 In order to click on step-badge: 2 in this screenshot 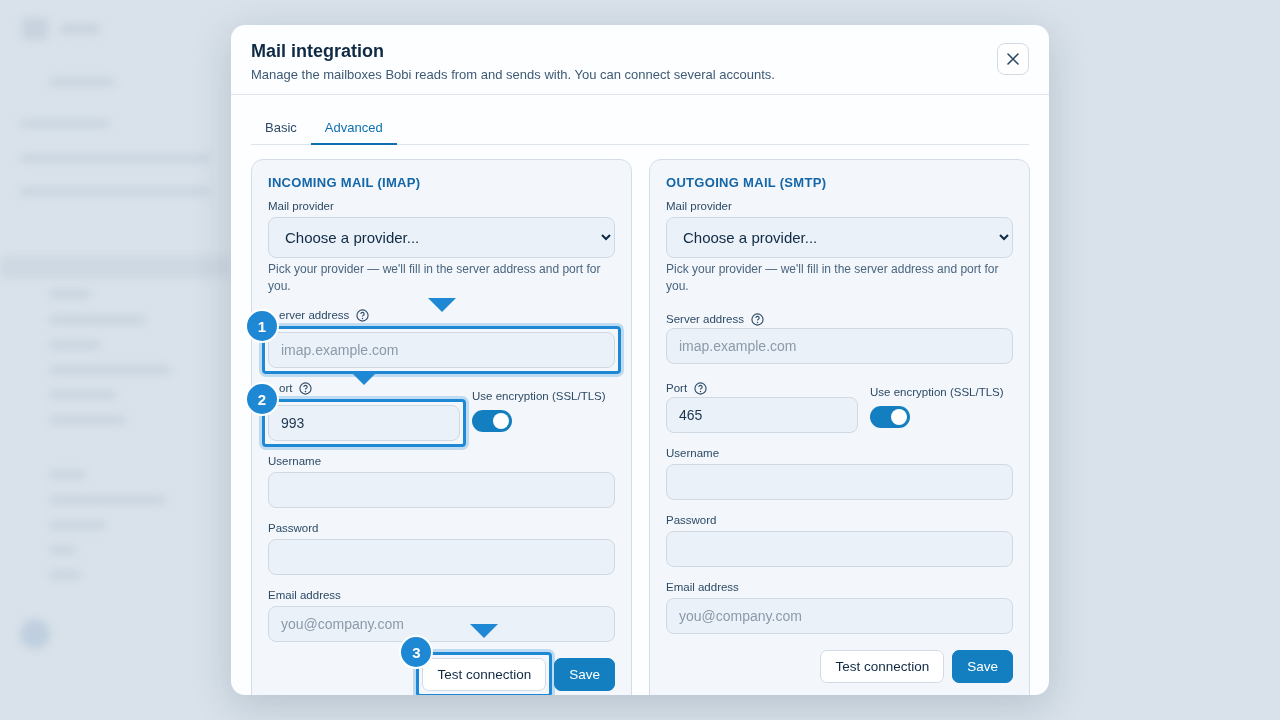, I will do `click(262, 399)`.